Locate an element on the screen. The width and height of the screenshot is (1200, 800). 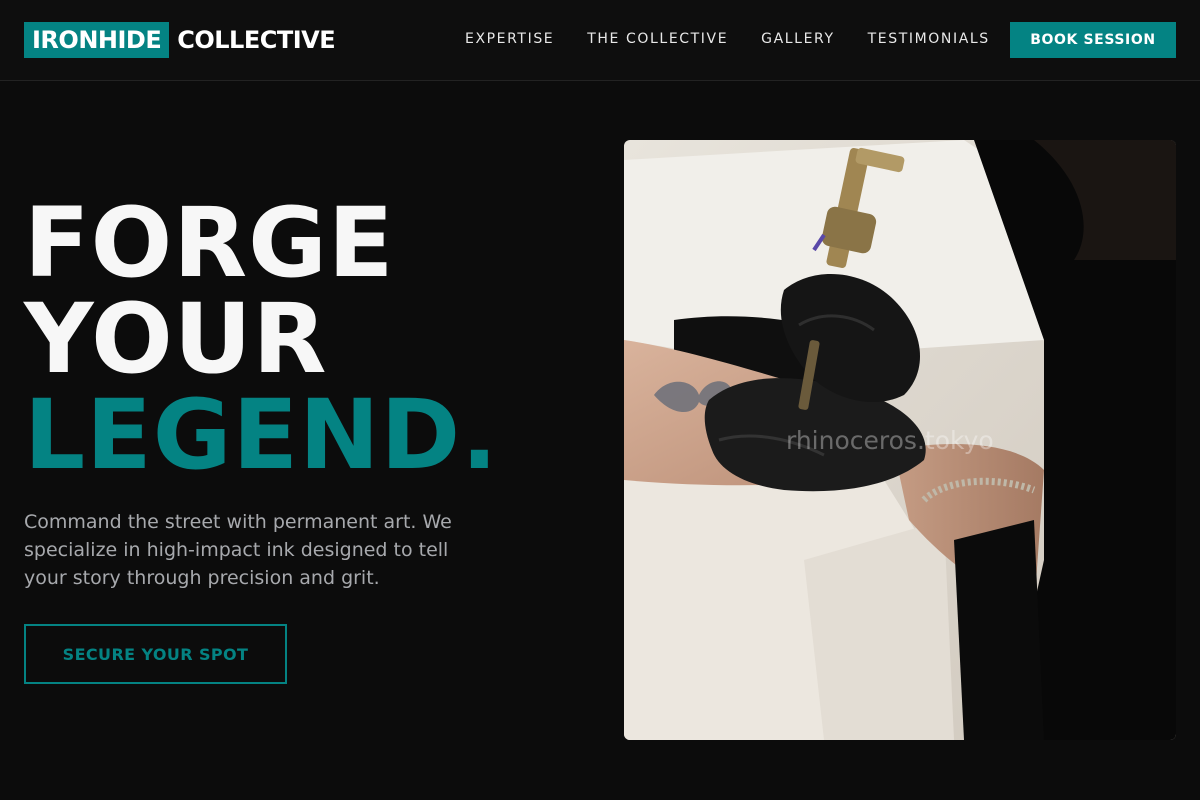
hero-title: FORGE YOUR LEGEND. is located at coordinates (261, 339).